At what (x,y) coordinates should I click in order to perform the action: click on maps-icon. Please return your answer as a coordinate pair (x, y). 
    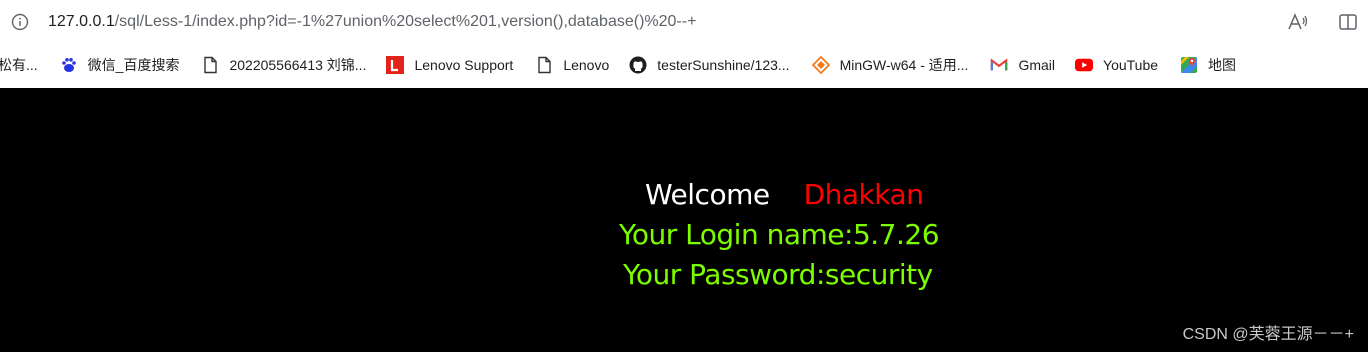
    Looking at the image, I should click on (1189, 65).